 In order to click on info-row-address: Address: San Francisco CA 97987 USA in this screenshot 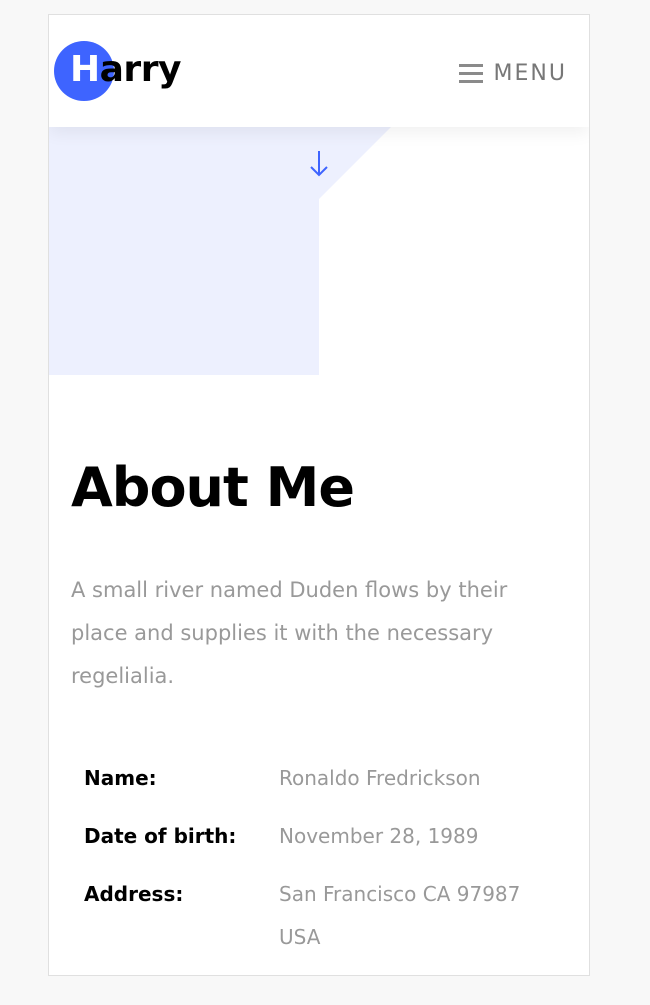, I will do `click(324, 916)`.